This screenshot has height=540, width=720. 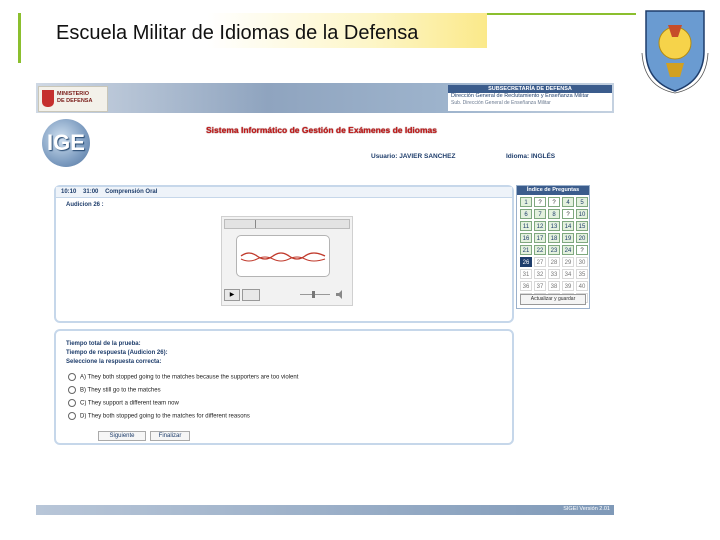 What do you see at coordinates (540, 226) in the screenshot?
I see `question-index-cell: 12` at bounding box center [540, 226].